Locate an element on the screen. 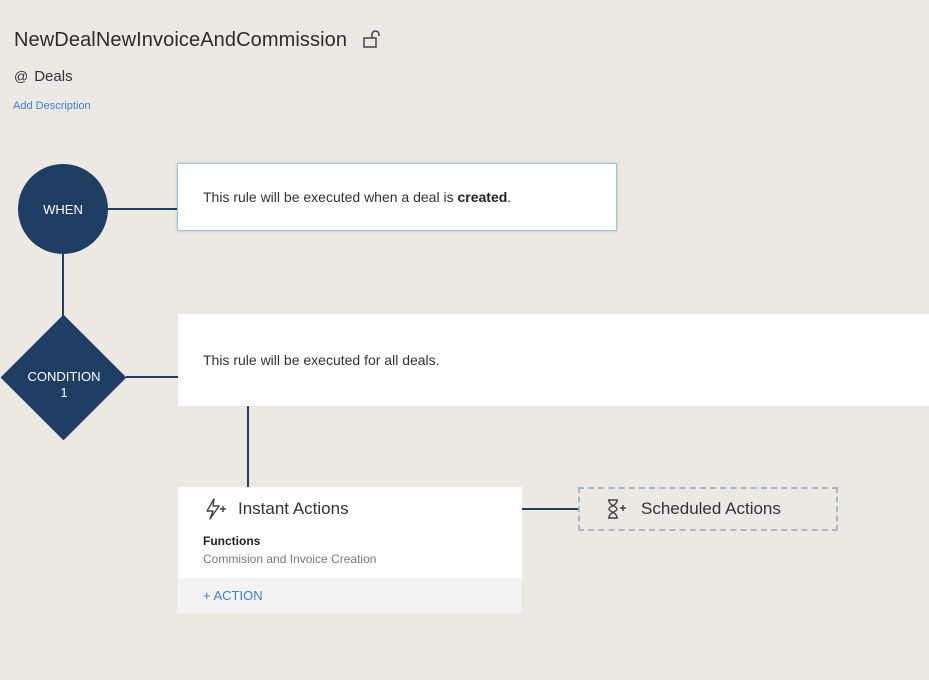 The height and width of the screenshot is (680, 929). functions-label: Functions is located at coordinates (232, 541).